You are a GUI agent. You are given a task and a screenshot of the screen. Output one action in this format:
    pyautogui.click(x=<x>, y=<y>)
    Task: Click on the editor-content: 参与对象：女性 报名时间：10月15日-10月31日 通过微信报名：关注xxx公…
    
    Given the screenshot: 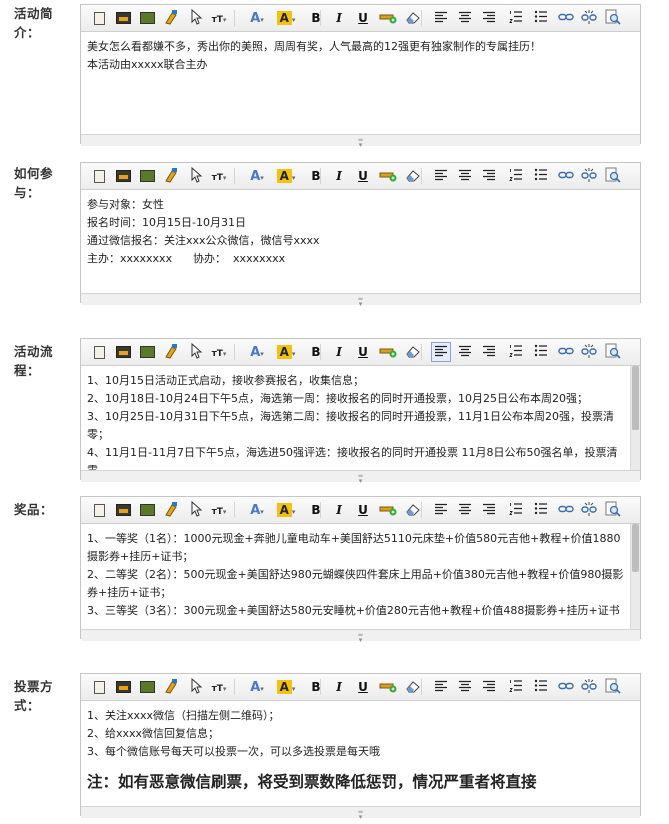 What is the action you would take?
    pyautogui.click(x=360, y=241)
    